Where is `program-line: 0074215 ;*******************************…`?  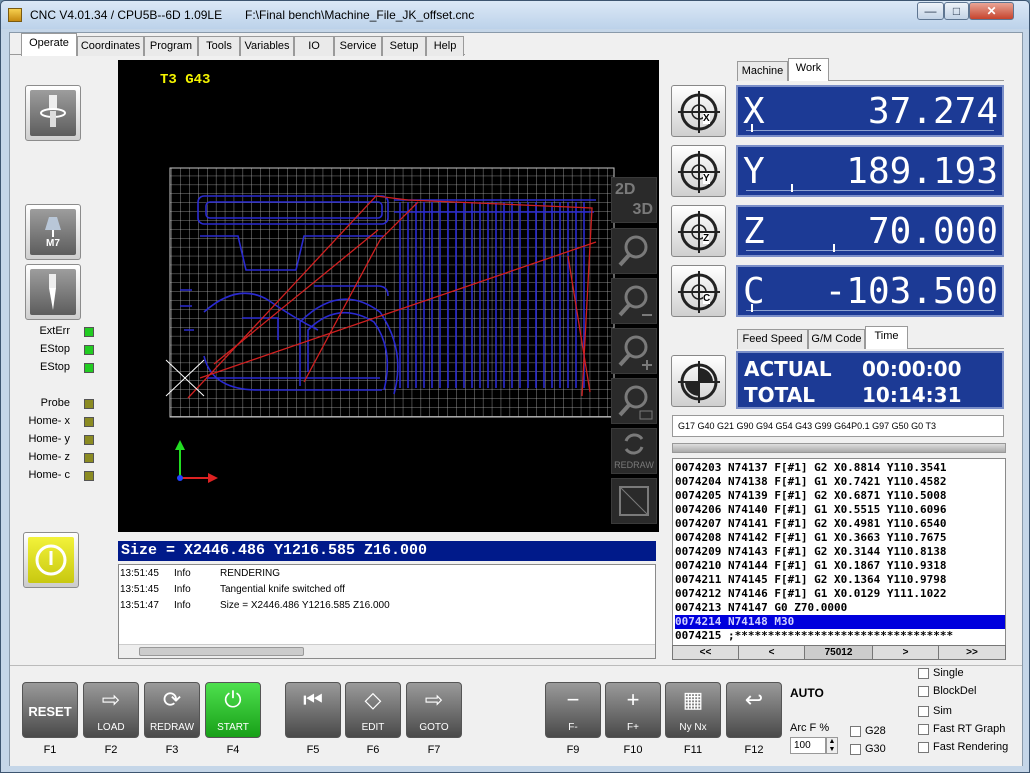 program-line: 0074215 ;*******************************… is located at coordinates (814, 636).